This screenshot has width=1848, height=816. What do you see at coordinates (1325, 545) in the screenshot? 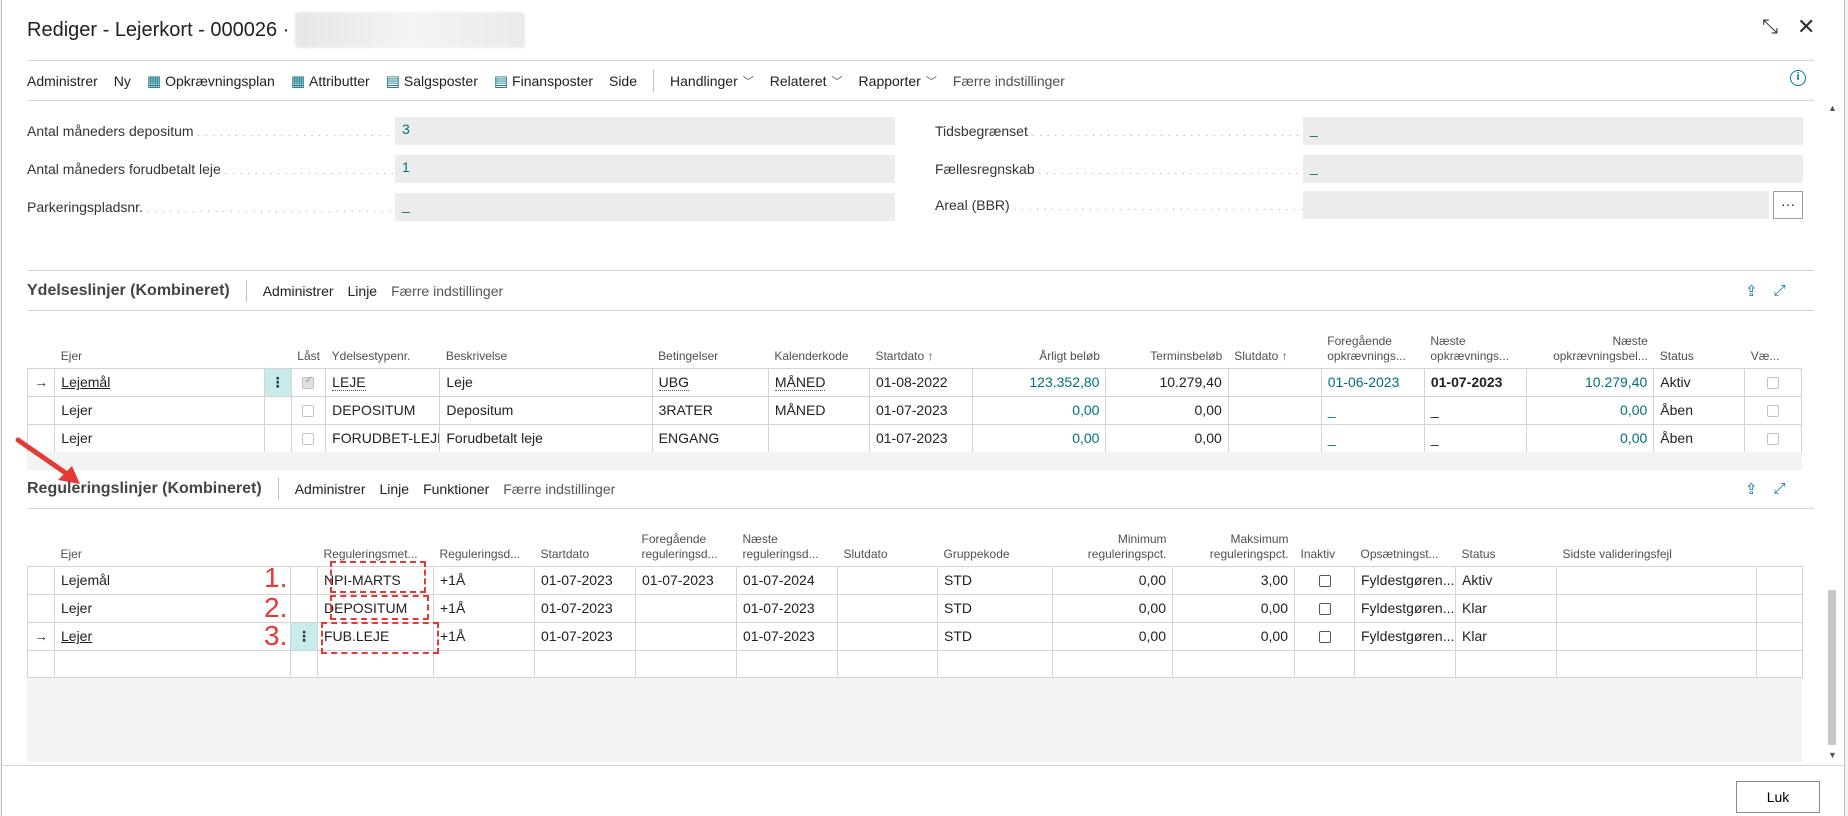
I see `col-inaktiv: Inaktiv` at bounding box center [1325, 545].